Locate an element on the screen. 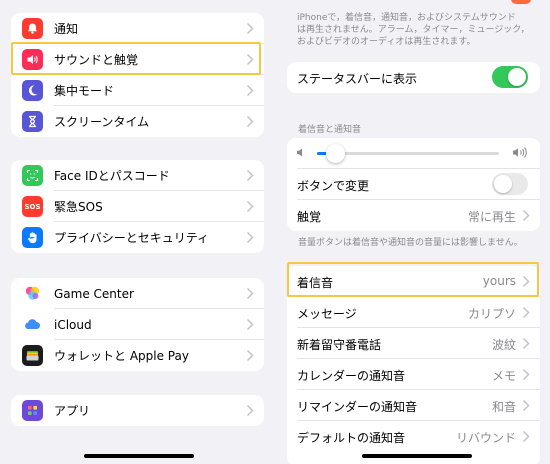  volume-slider-thumb is located at coordinates (336, 153).